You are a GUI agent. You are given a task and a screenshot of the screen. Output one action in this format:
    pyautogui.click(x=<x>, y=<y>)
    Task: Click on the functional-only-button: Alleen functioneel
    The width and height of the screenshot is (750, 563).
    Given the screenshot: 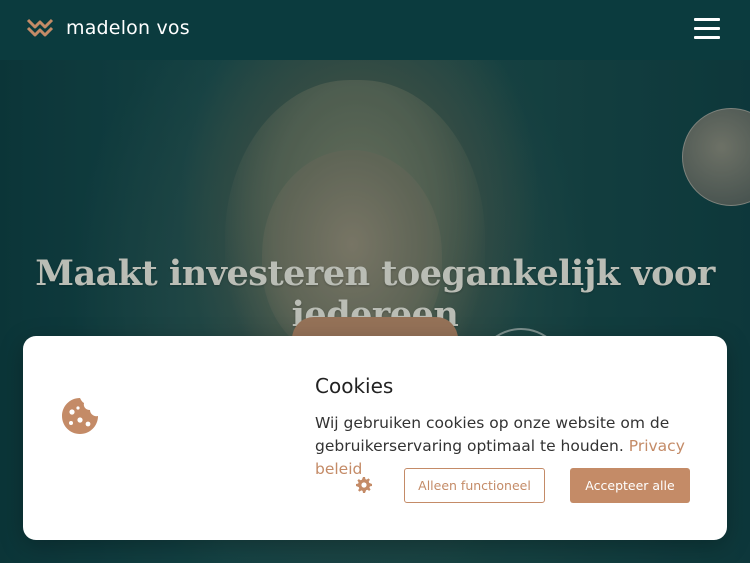 What is the action you would take?
    pyautogui.click(x=474, y=485)
    